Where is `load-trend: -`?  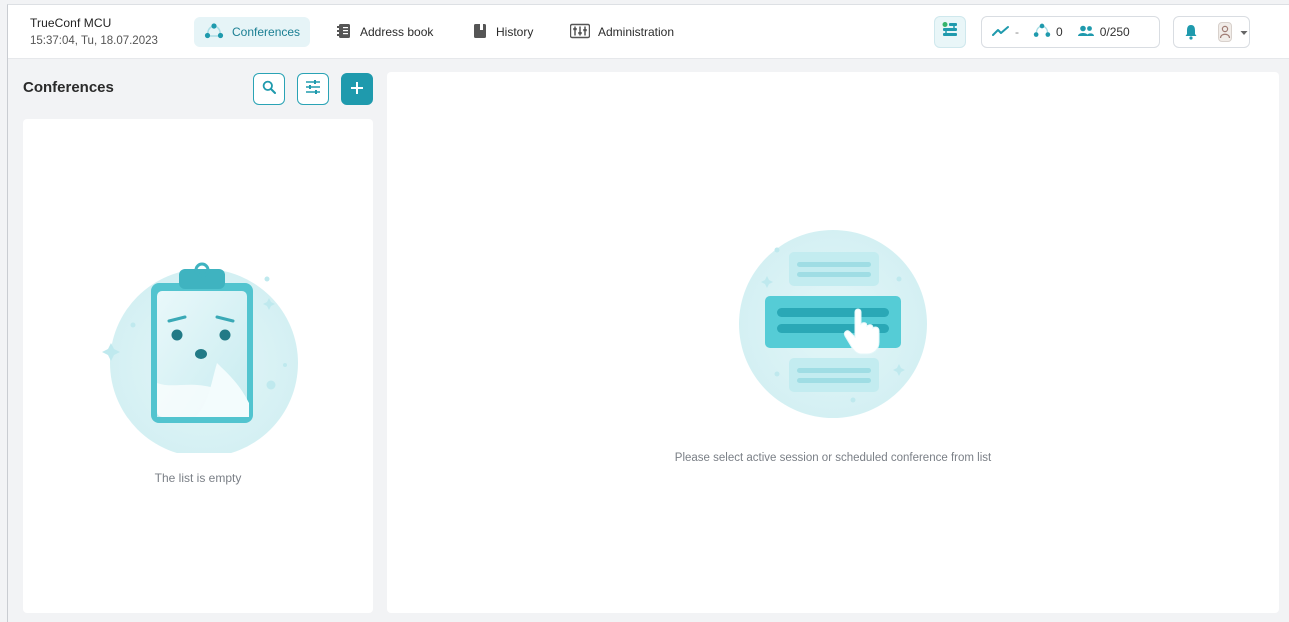
load-trend: - is located at coordinates (1005, 32).